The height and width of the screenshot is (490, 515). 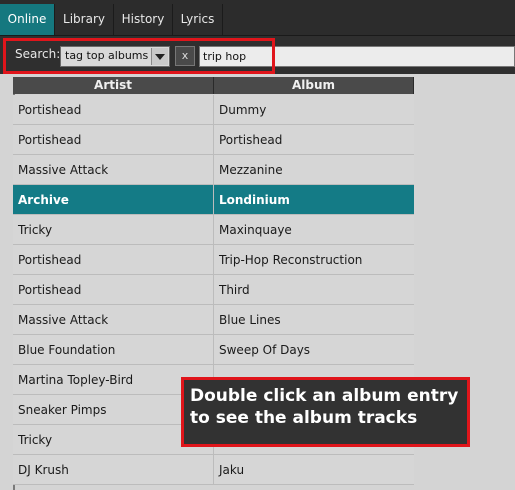 I want to click on album-cell: Third, so click(x=234, y=290).